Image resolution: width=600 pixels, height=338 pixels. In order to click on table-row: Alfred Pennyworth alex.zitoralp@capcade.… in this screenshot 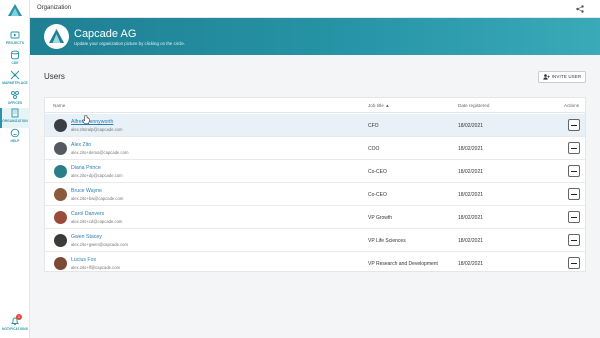, I will do `click(315, 125)`.